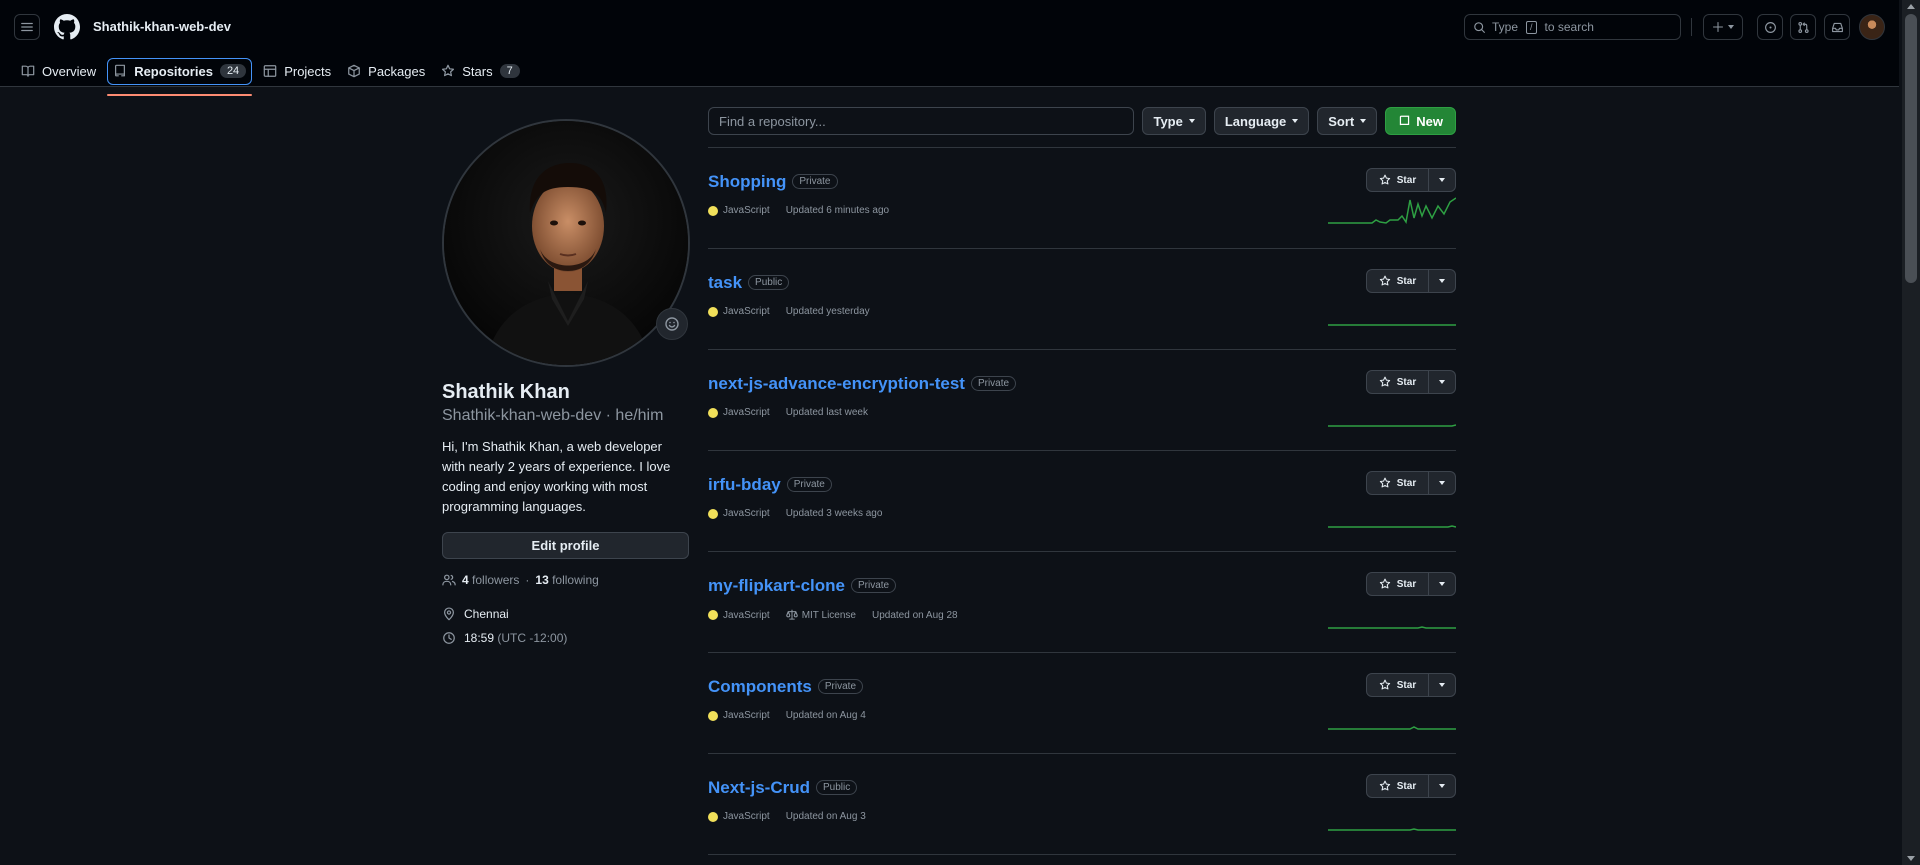 The image size is (1920, 865). I want to click on smiley-icon, so click(672, 324).